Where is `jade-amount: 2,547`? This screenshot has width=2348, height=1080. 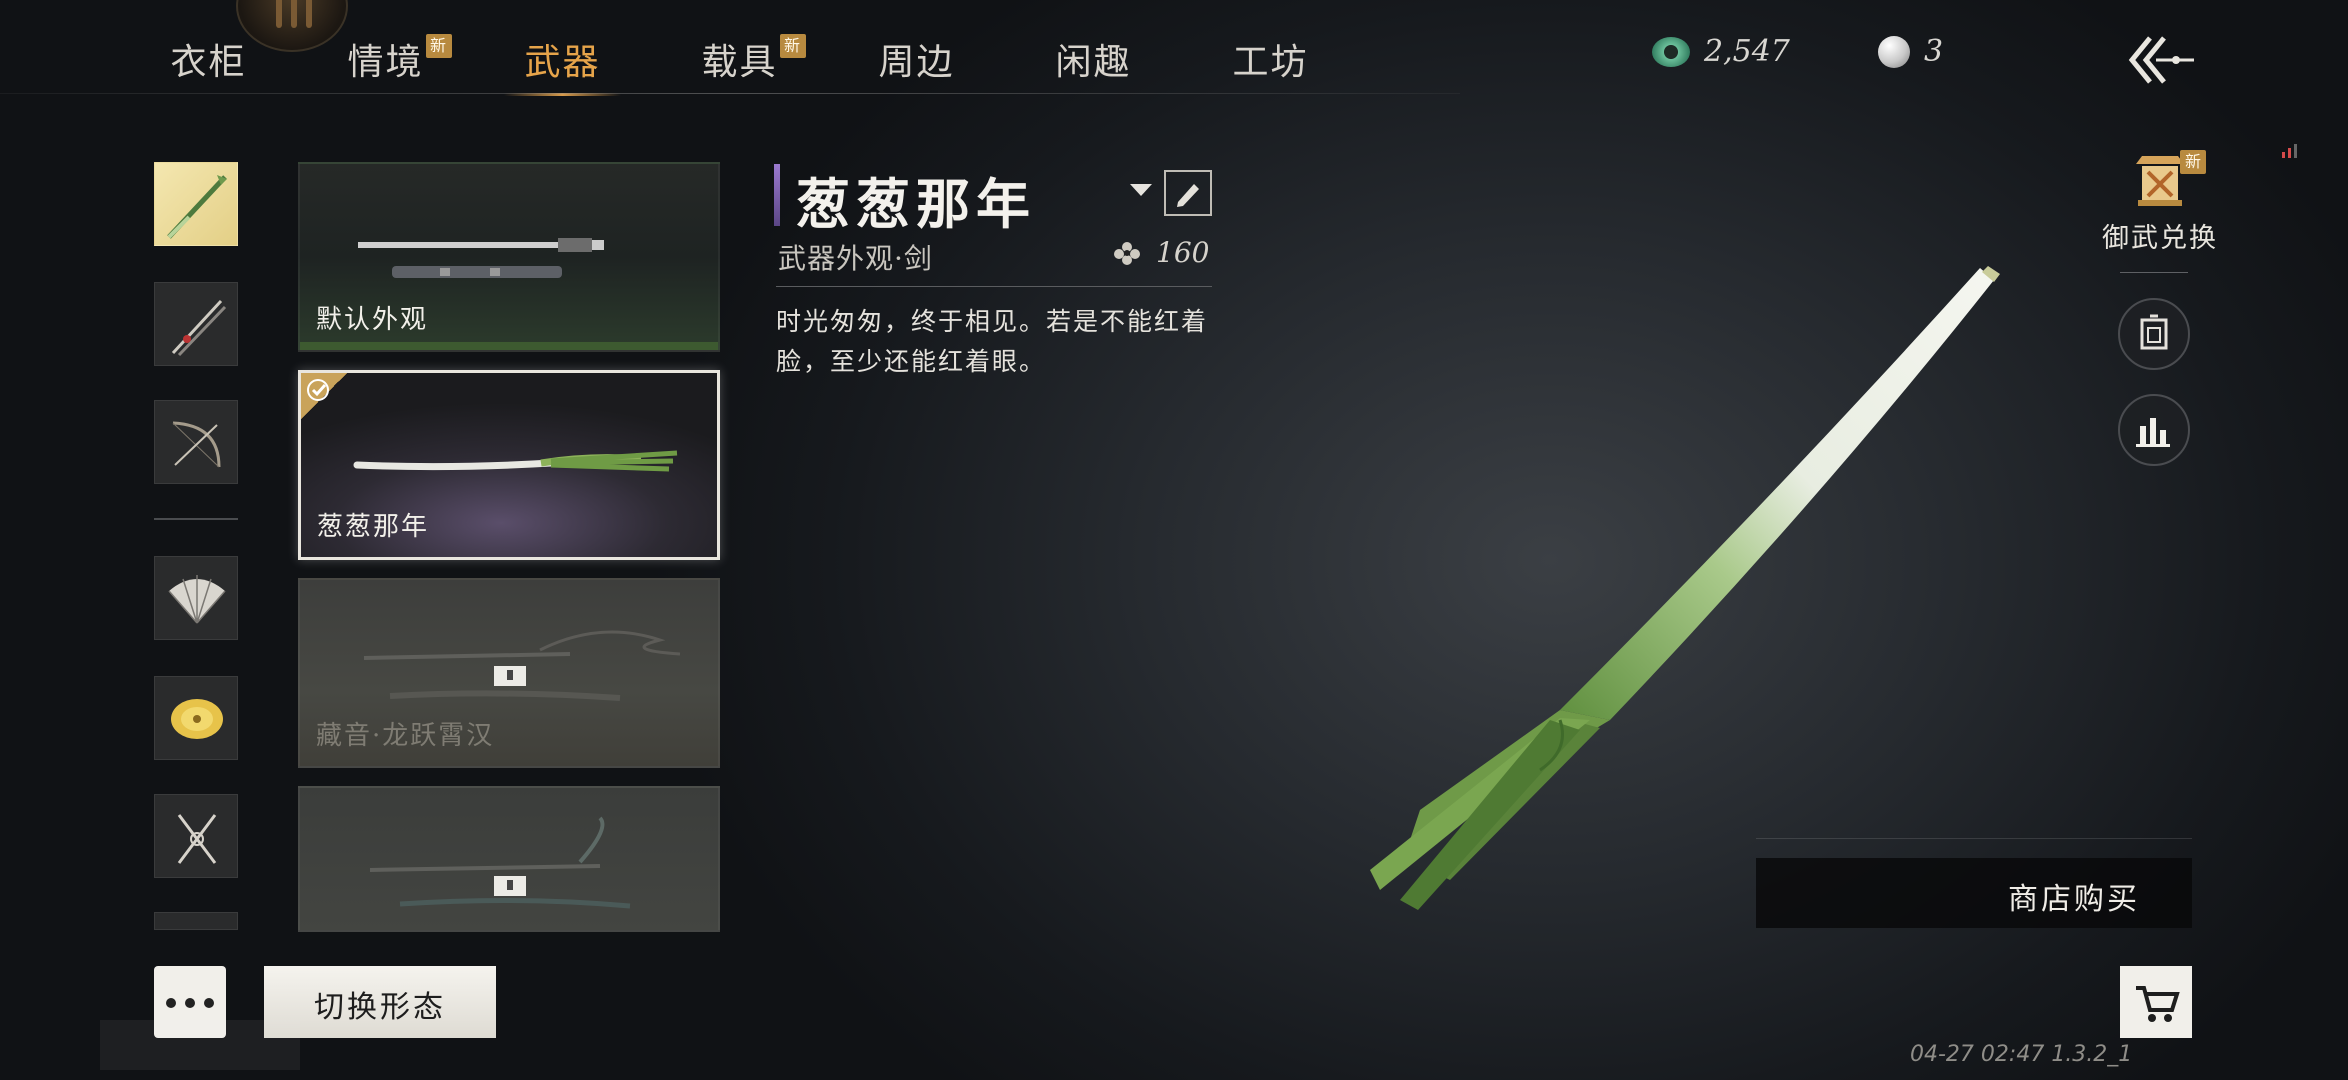
jade-amount: 2,547 is located at coordinates (1747, 51).